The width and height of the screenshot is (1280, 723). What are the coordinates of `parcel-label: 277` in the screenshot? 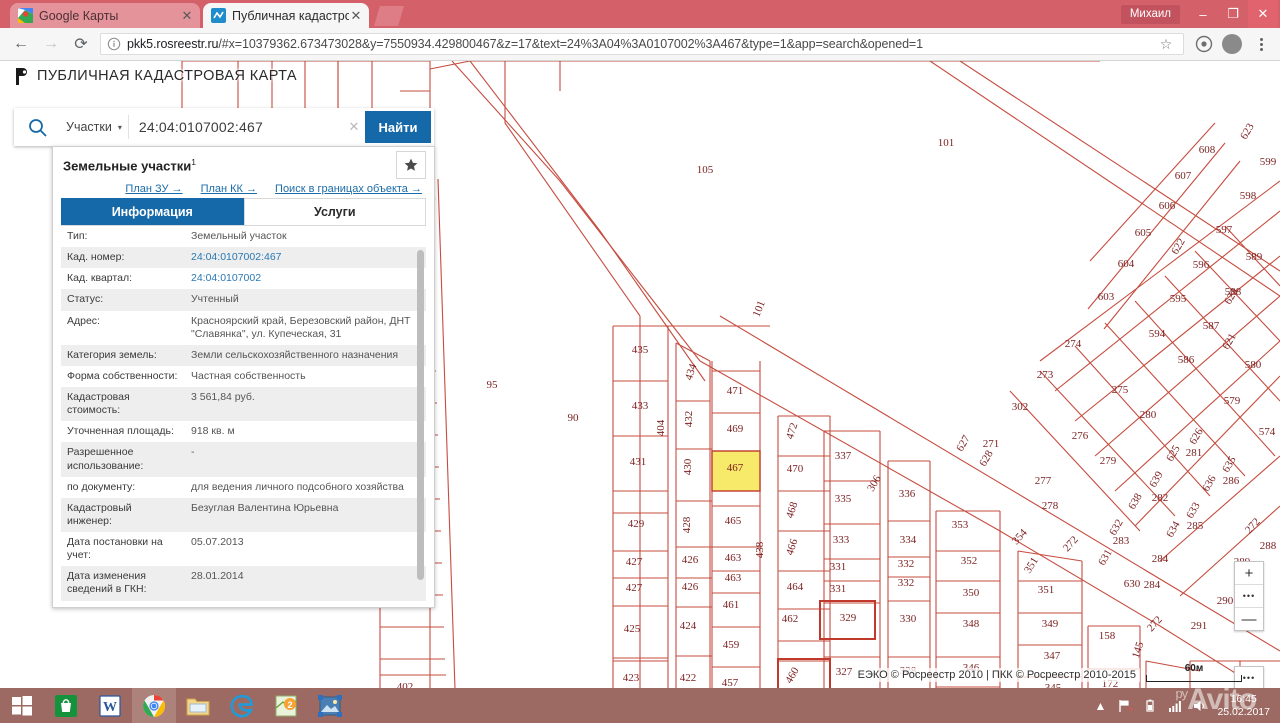 It's located at (1043, 481).